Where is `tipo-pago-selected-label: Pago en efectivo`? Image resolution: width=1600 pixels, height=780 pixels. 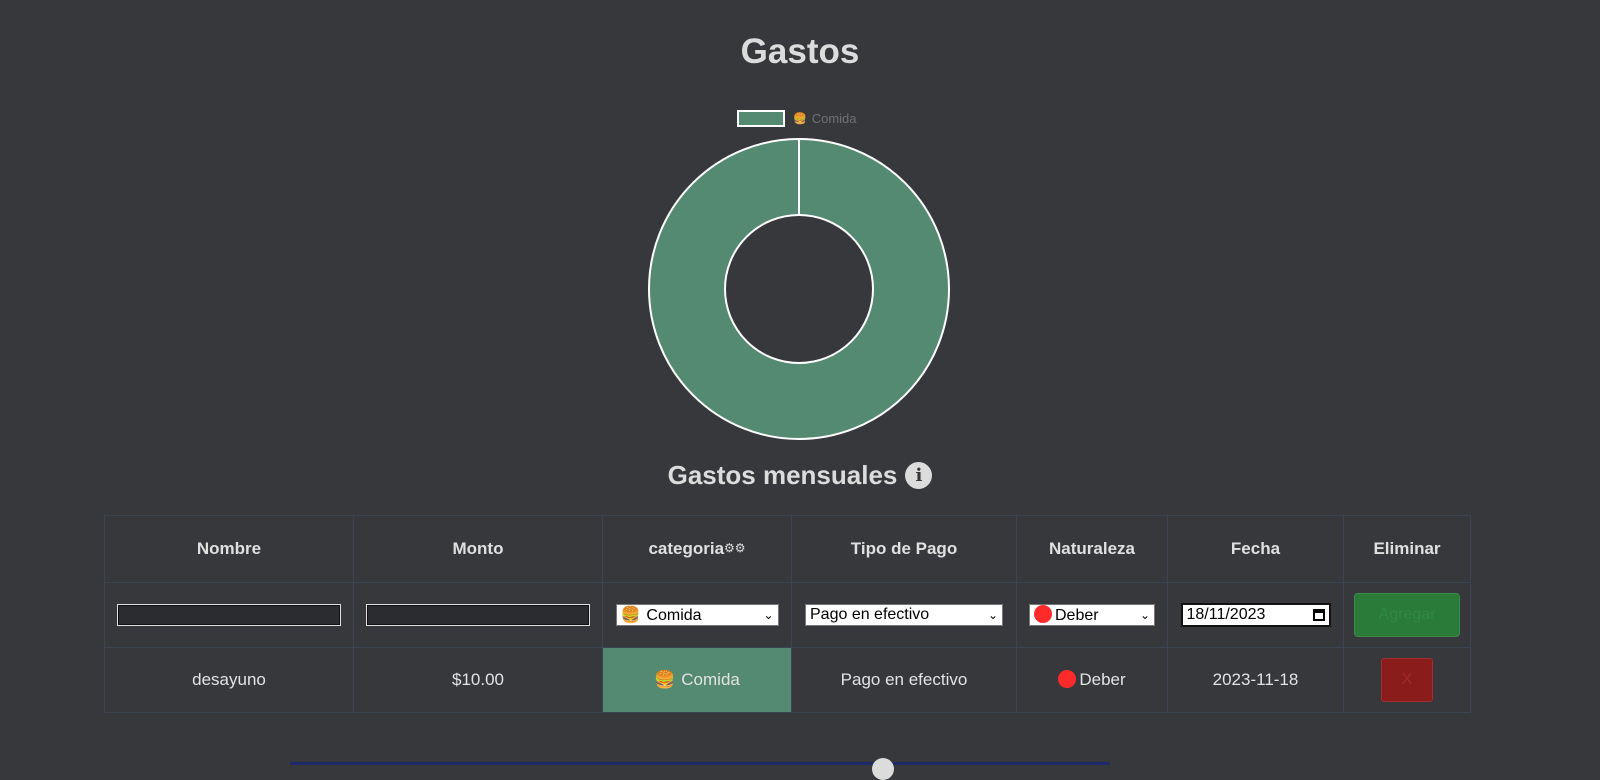 tipo-pago-selected-label: Pago en efectivo is located at coordinates (870, 614).